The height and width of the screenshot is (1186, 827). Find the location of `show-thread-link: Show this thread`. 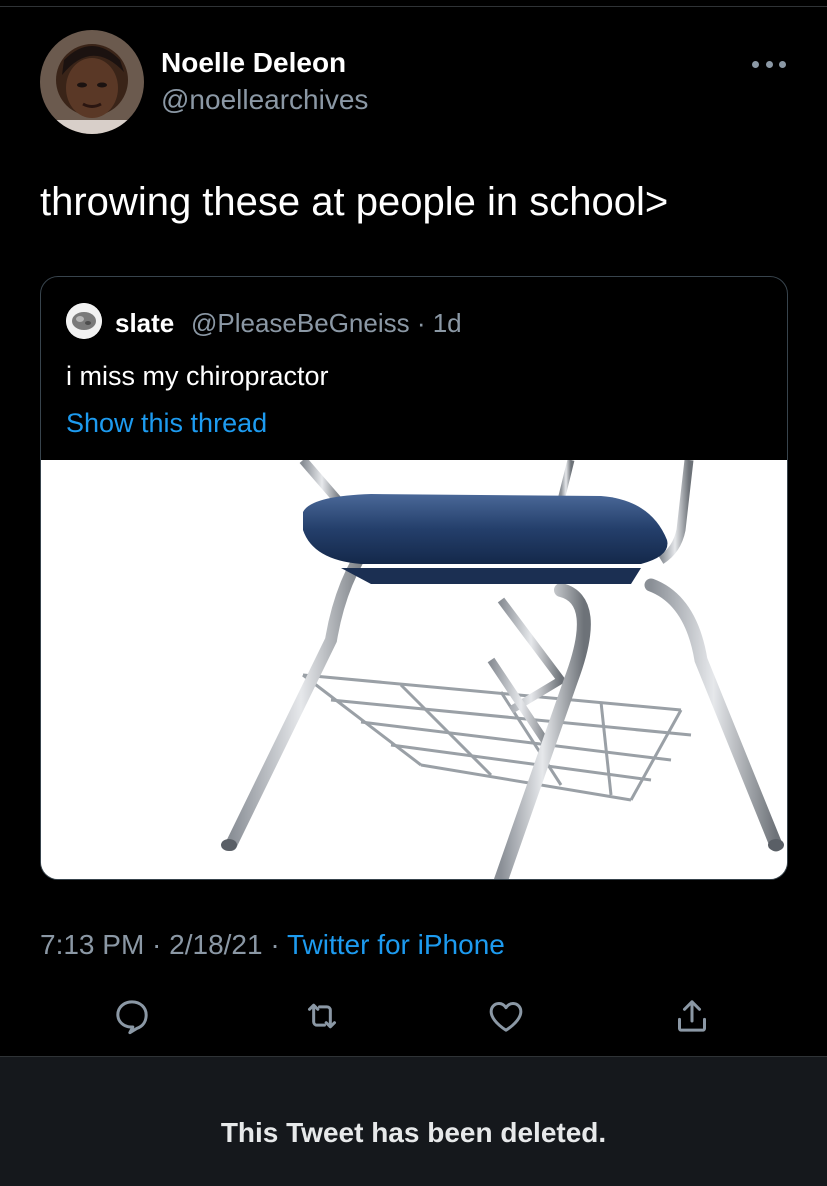

show-thread-link: Show this thread is located at coordinates (166, 423).